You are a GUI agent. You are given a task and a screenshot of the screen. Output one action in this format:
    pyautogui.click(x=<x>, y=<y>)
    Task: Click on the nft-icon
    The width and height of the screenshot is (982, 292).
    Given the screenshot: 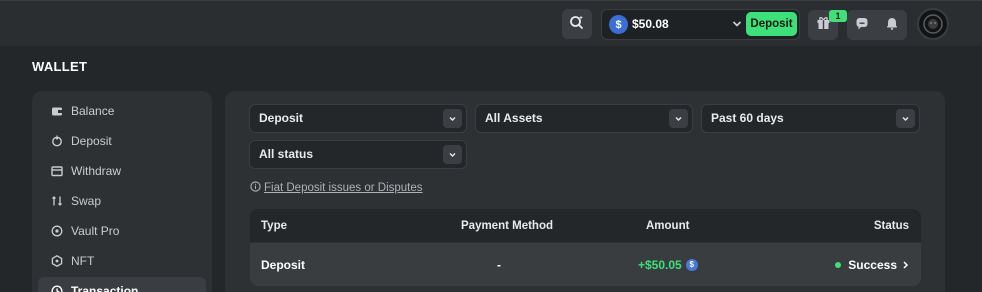 What is the action you would take?
    pyautogui.click(x=57, y=261)
    